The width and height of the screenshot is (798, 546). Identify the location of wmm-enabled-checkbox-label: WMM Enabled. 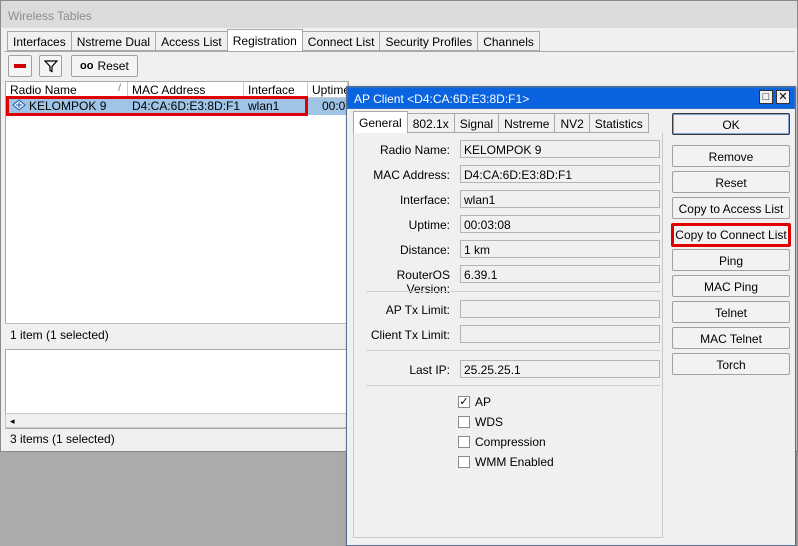
(514, 462).